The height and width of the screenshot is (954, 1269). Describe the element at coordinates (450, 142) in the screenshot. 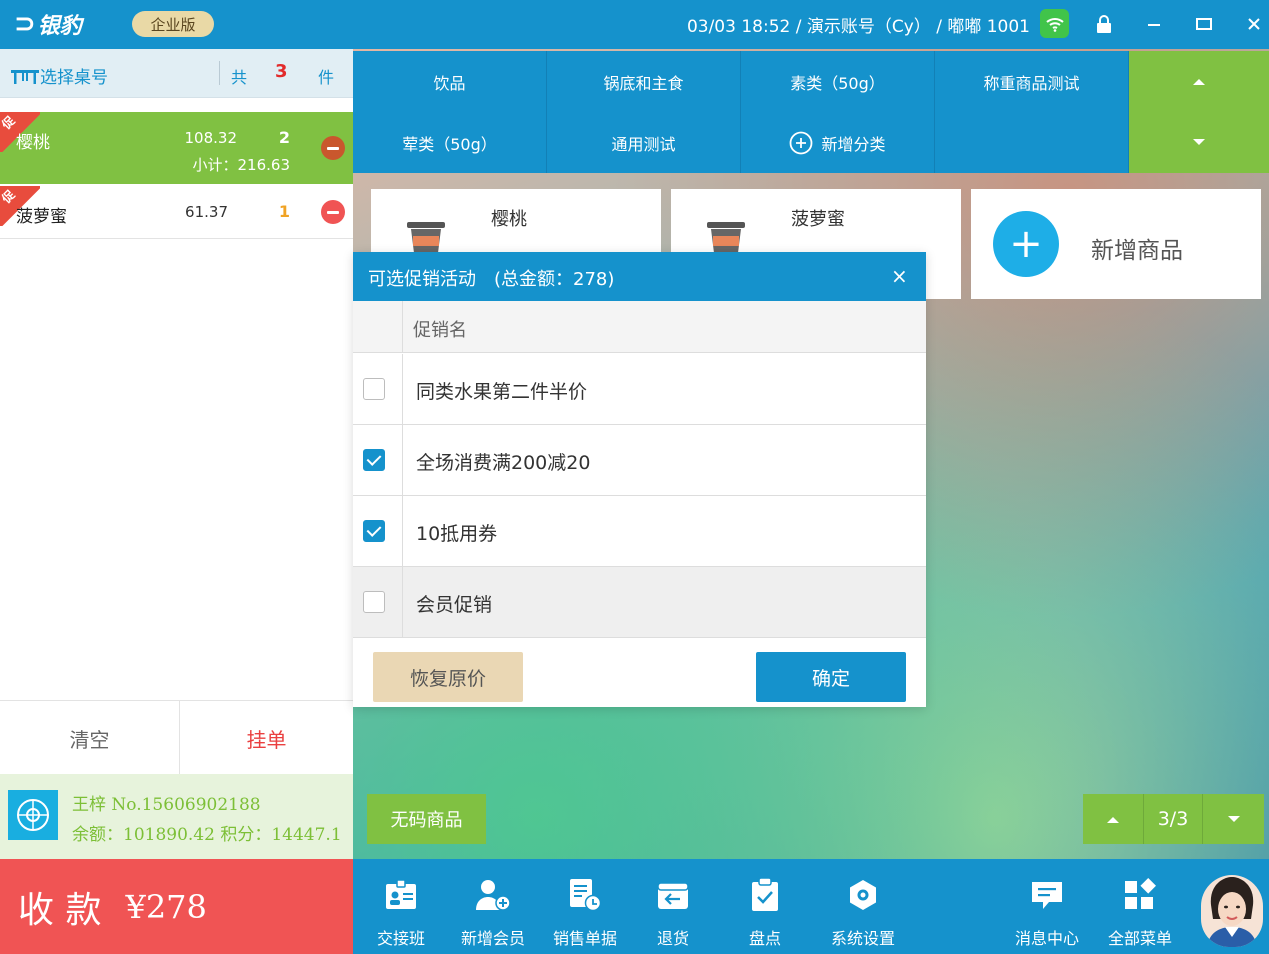

I see `category-tab: 荤类（50g）` at that location.